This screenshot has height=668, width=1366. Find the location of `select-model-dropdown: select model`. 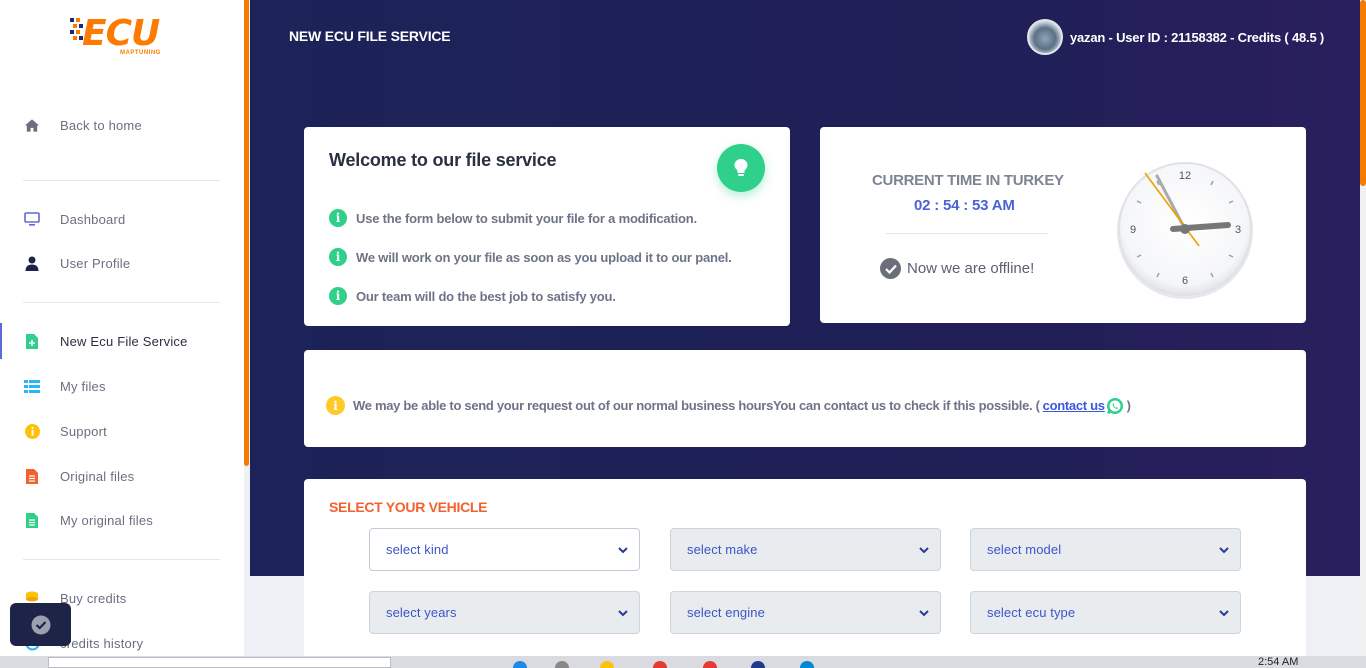

select-model-dropdown: select model is located at coordinates (1105, 549).